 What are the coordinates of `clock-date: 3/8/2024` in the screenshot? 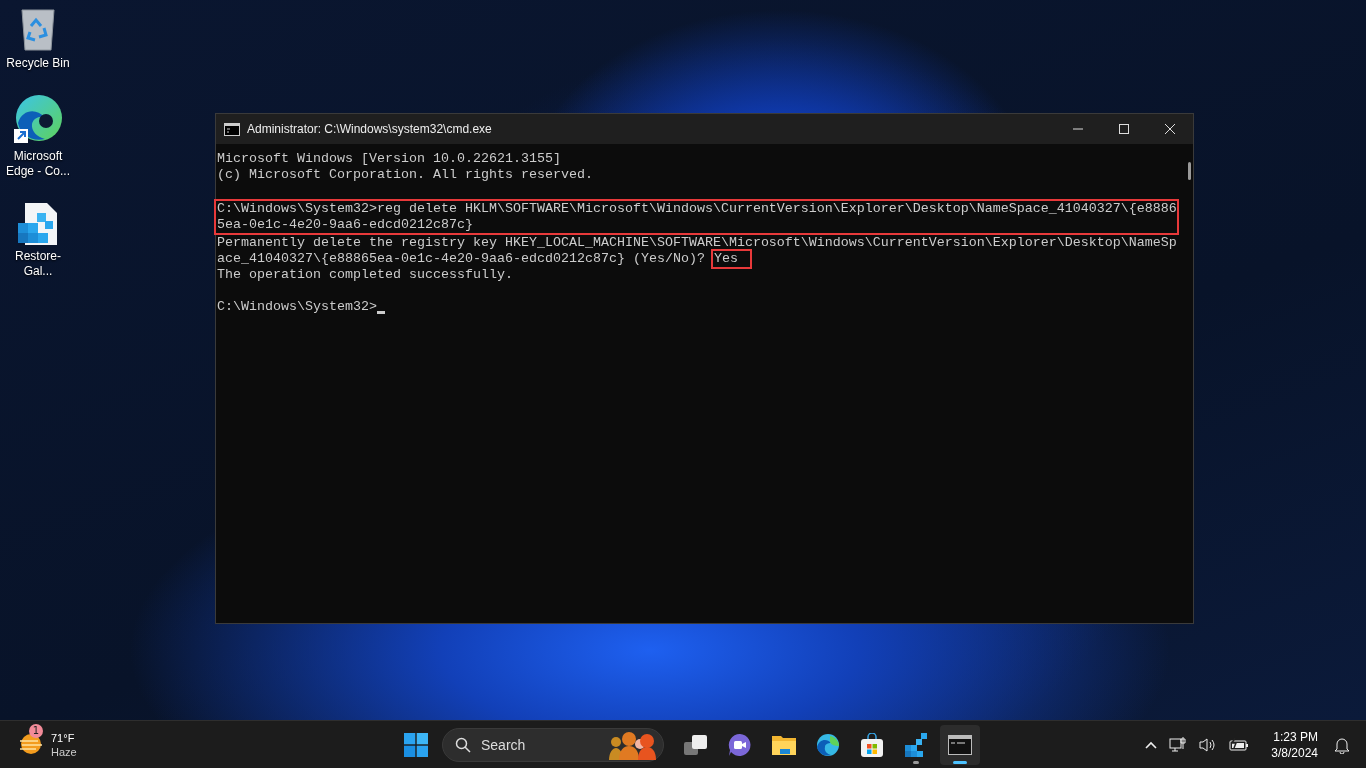 It's located at (1294, 752).